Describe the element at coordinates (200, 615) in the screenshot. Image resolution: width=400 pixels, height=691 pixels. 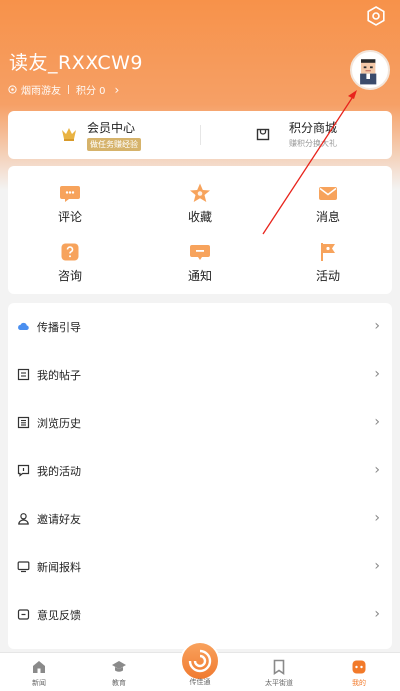
I see `list-item-feedback: 意见反馈 ›` at that location.